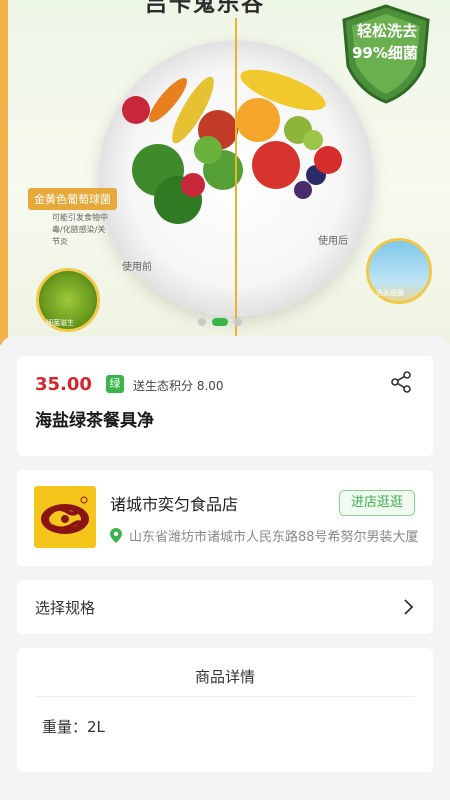 This screenshot has height=800, width=450. I want to click on before-circle-label: 细菌滋生, so click(60, 323).